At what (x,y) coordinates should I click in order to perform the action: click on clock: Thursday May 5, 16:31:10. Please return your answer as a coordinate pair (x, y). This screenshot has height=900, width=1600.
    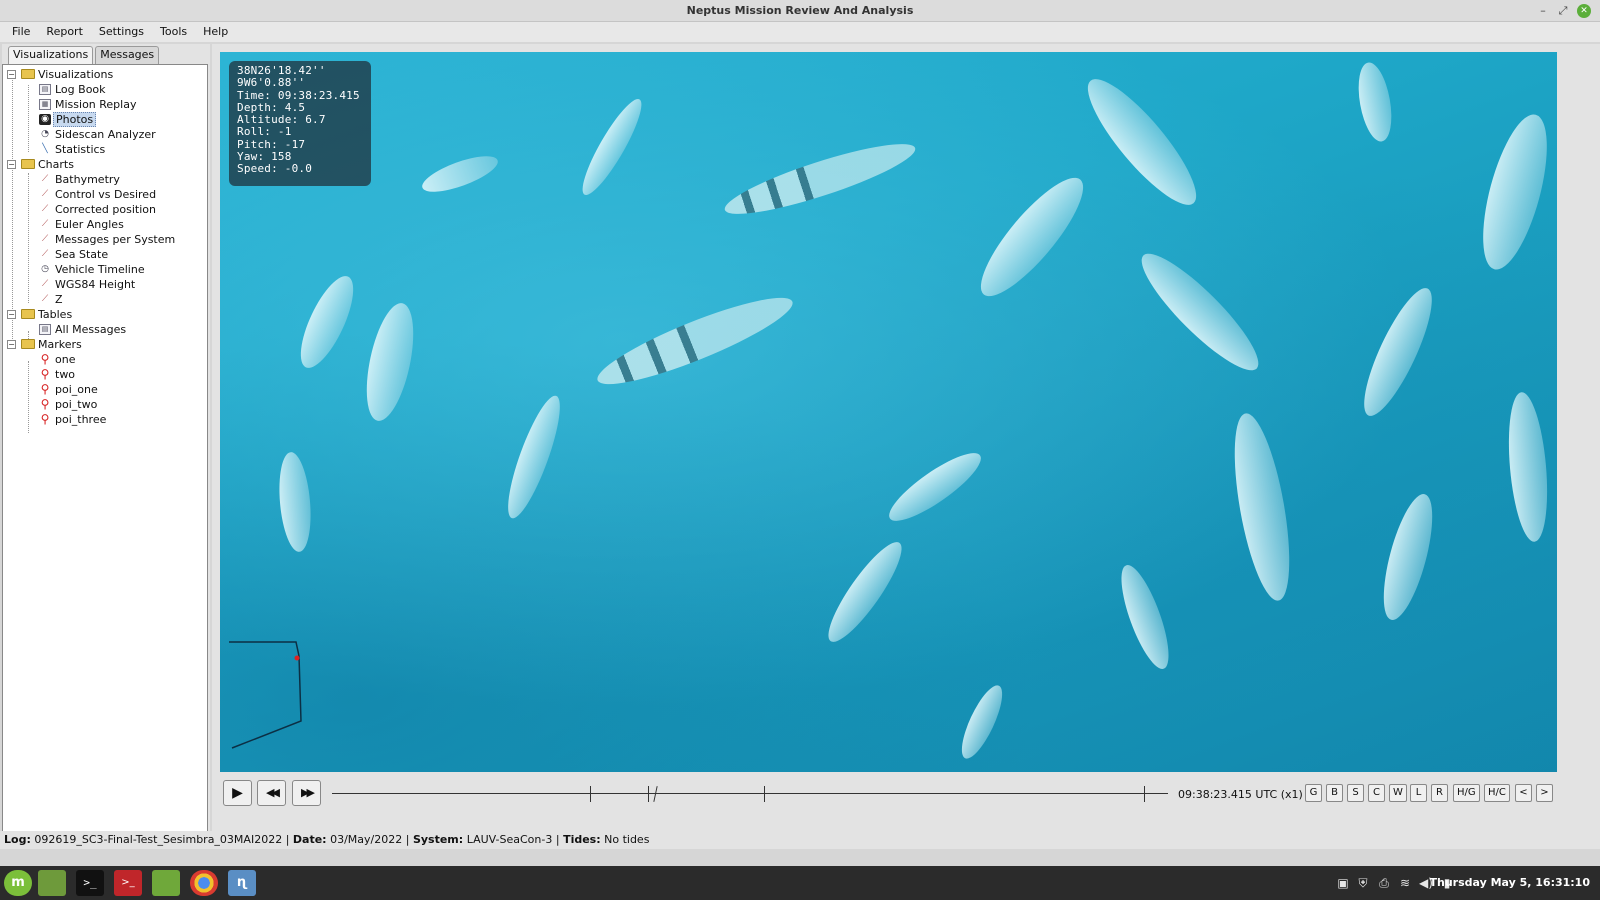
    Looking at the image, I should click on (1509, 883).